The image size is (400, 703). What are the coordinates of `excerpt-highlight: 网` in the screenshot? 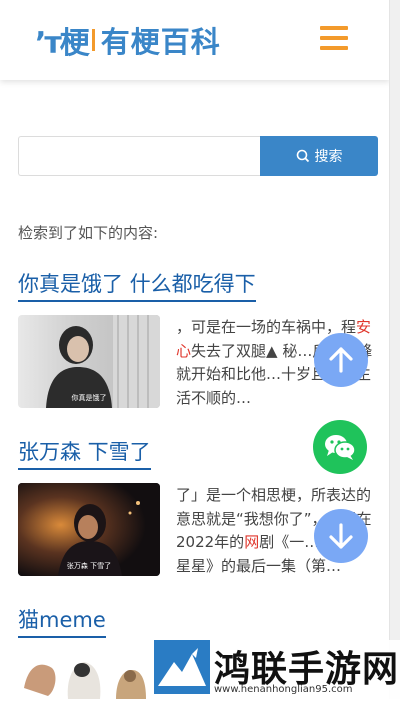 It's located at (252, 542).